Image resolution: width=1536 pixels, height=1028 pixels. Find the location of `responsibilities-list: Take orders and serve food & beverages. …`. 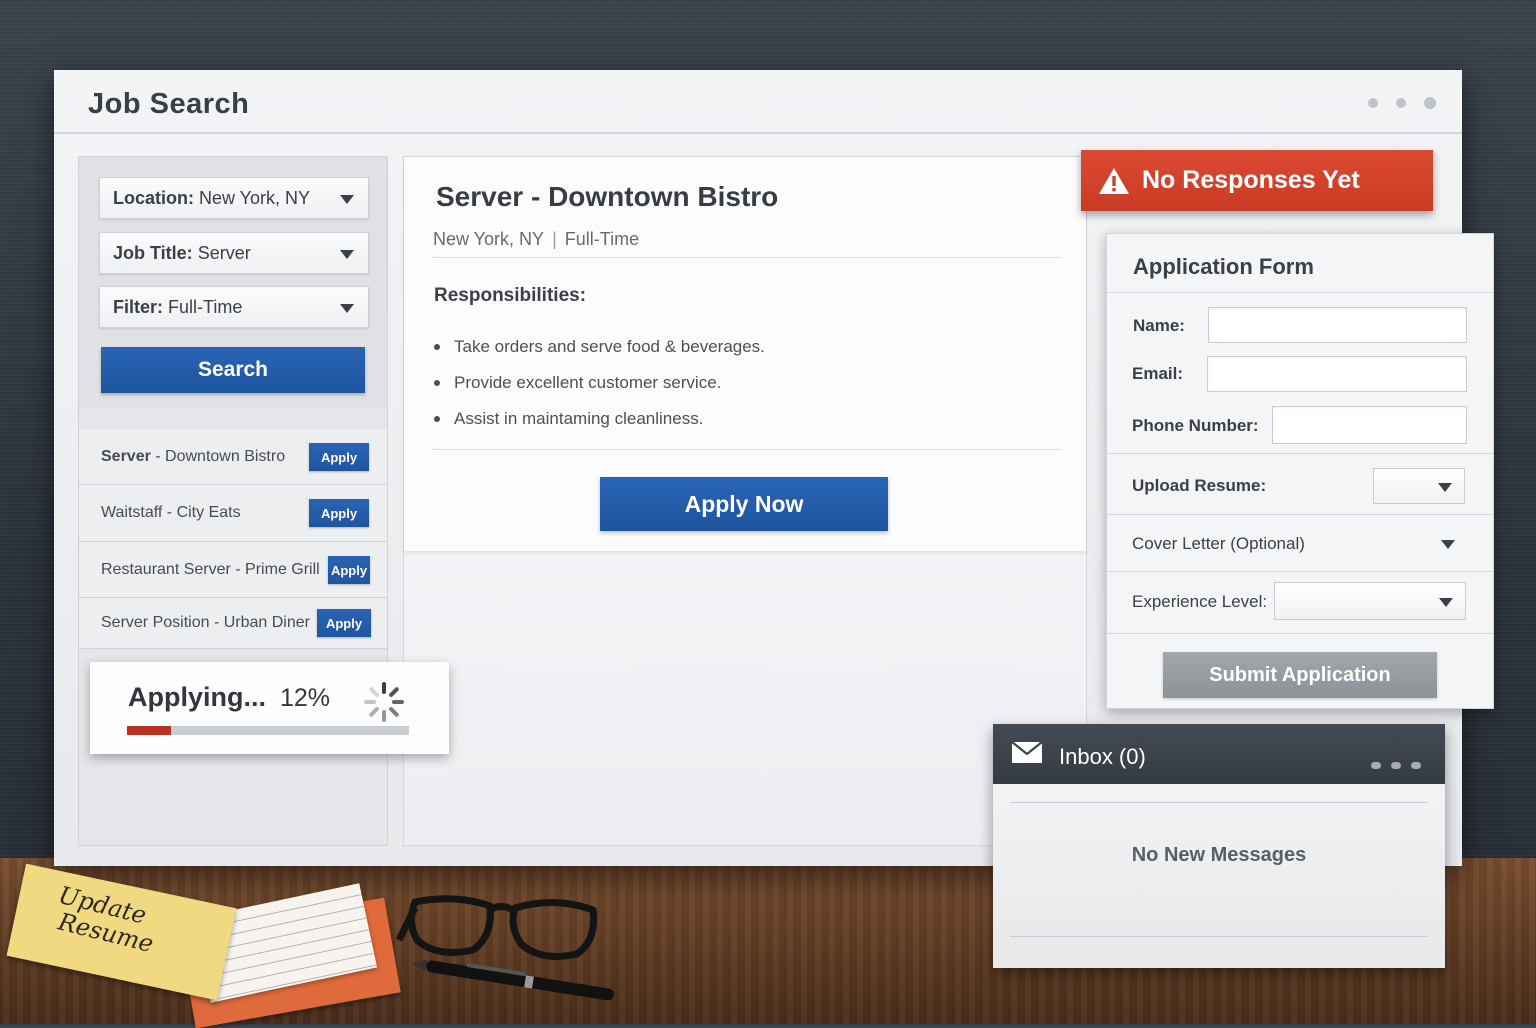

responsibilities-list: Take orders and serve food & beverages. … is located at coordinates (599, 383).